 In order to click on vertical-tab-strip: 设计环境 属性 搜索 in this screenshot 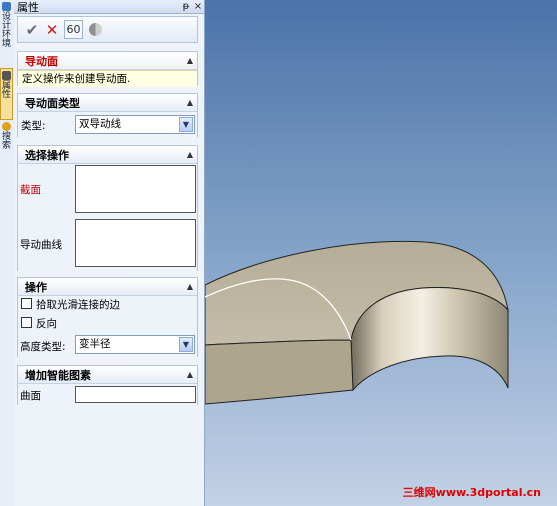, I will do `click(7, 253)`.